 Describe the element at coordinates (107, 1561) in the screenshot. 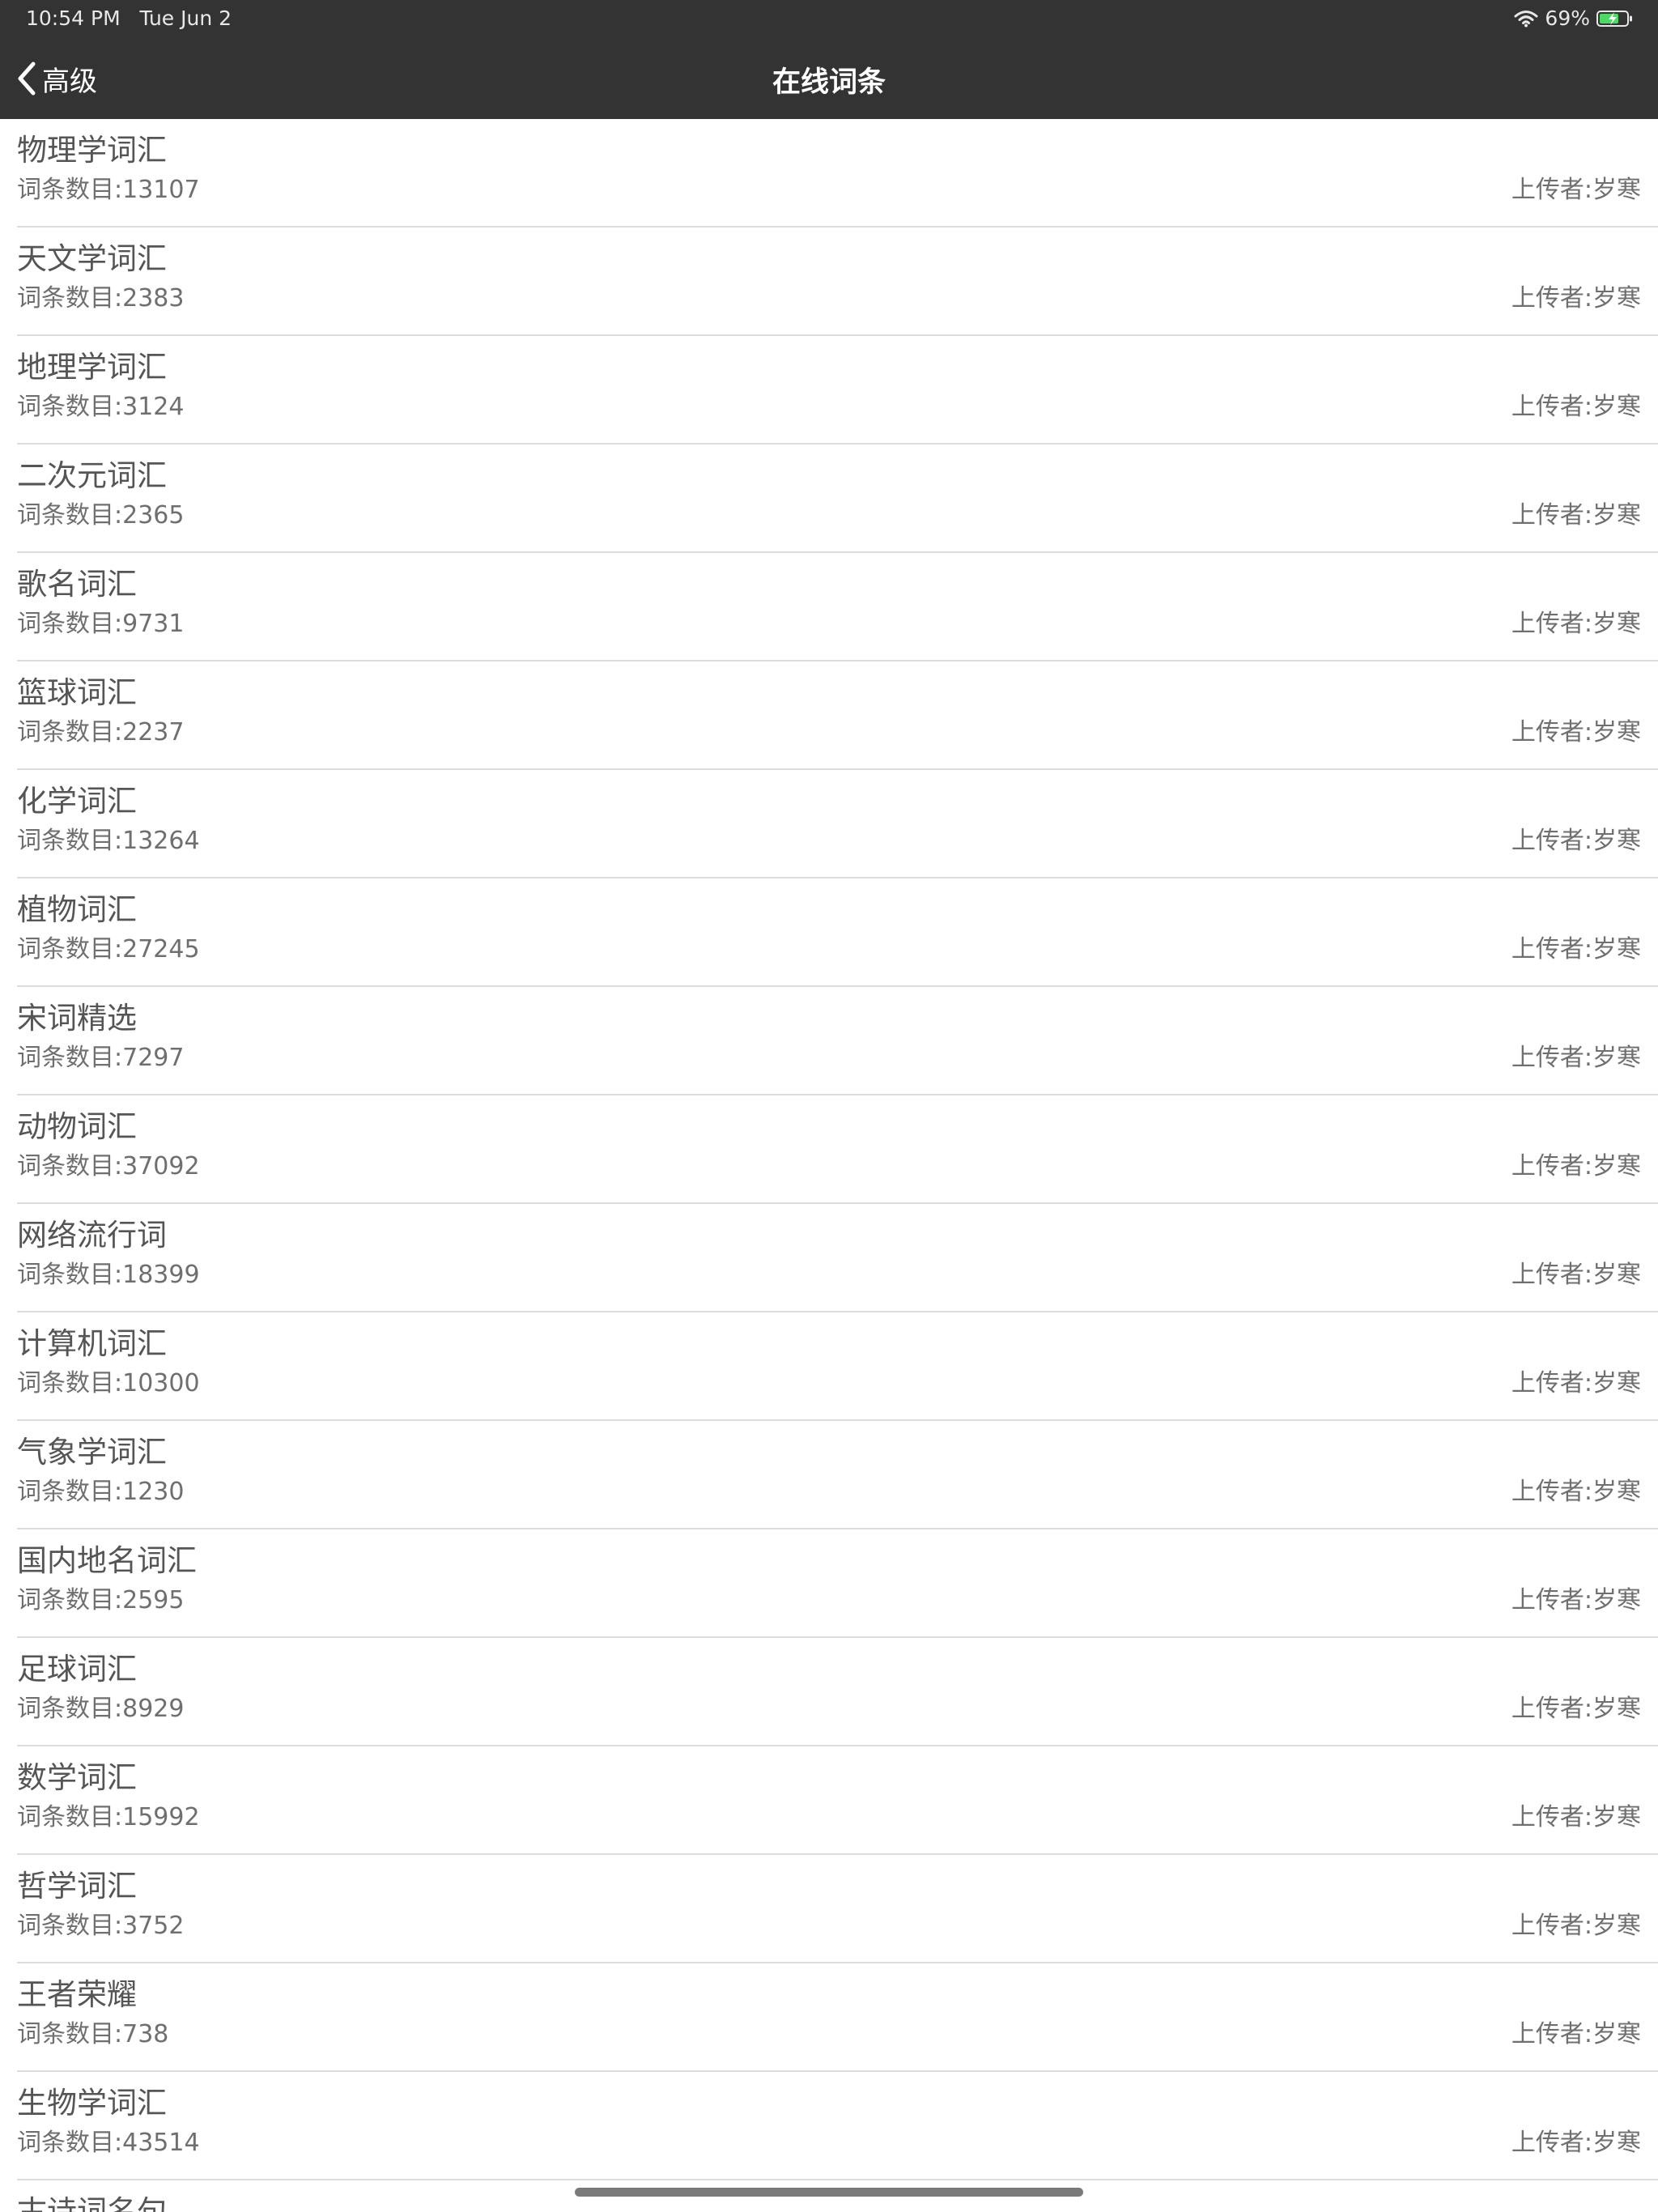

I see `item-title: 国内地名词汇` at that location.